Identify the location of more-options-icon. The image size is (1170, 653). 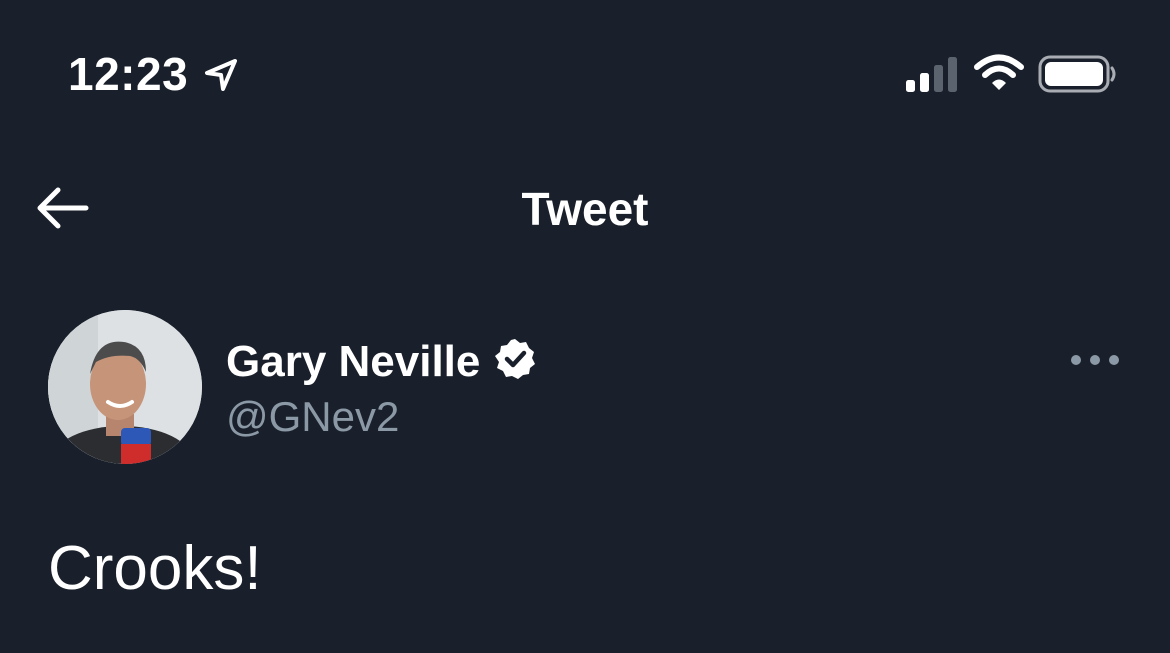
(1095, 360).